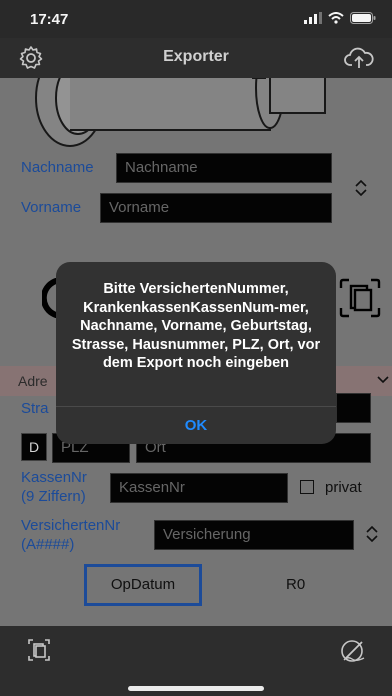 This screenshot has width=392, height=696. I want to click on status-icons, so click(340, 18).